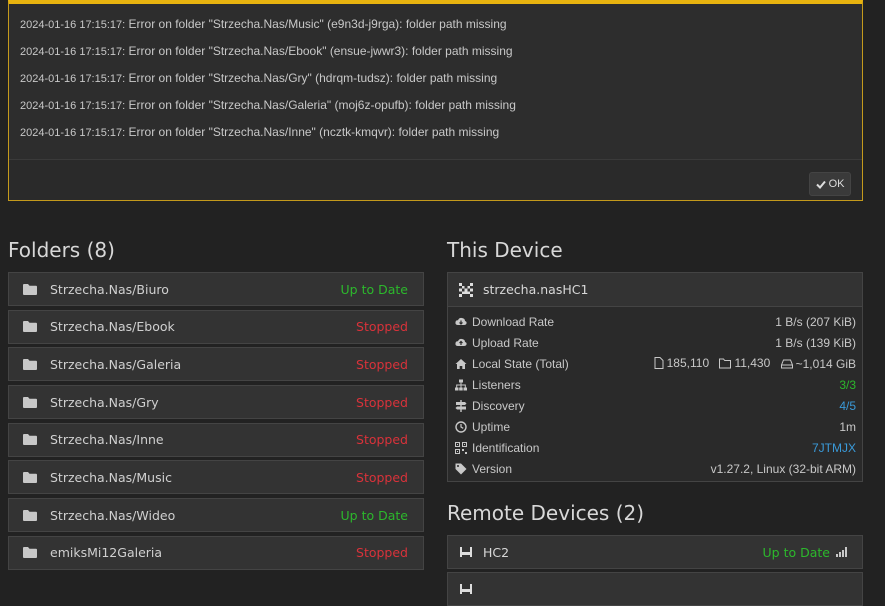 This screenshot has height=606, width=885. I want to click on folder-name: Strzecha.Nas/Galeria, so click(116, 364).